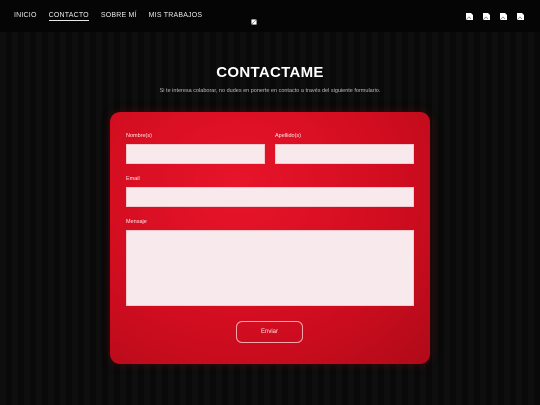  I want to click on page-title: CONTACTAME, so click(270, 72).